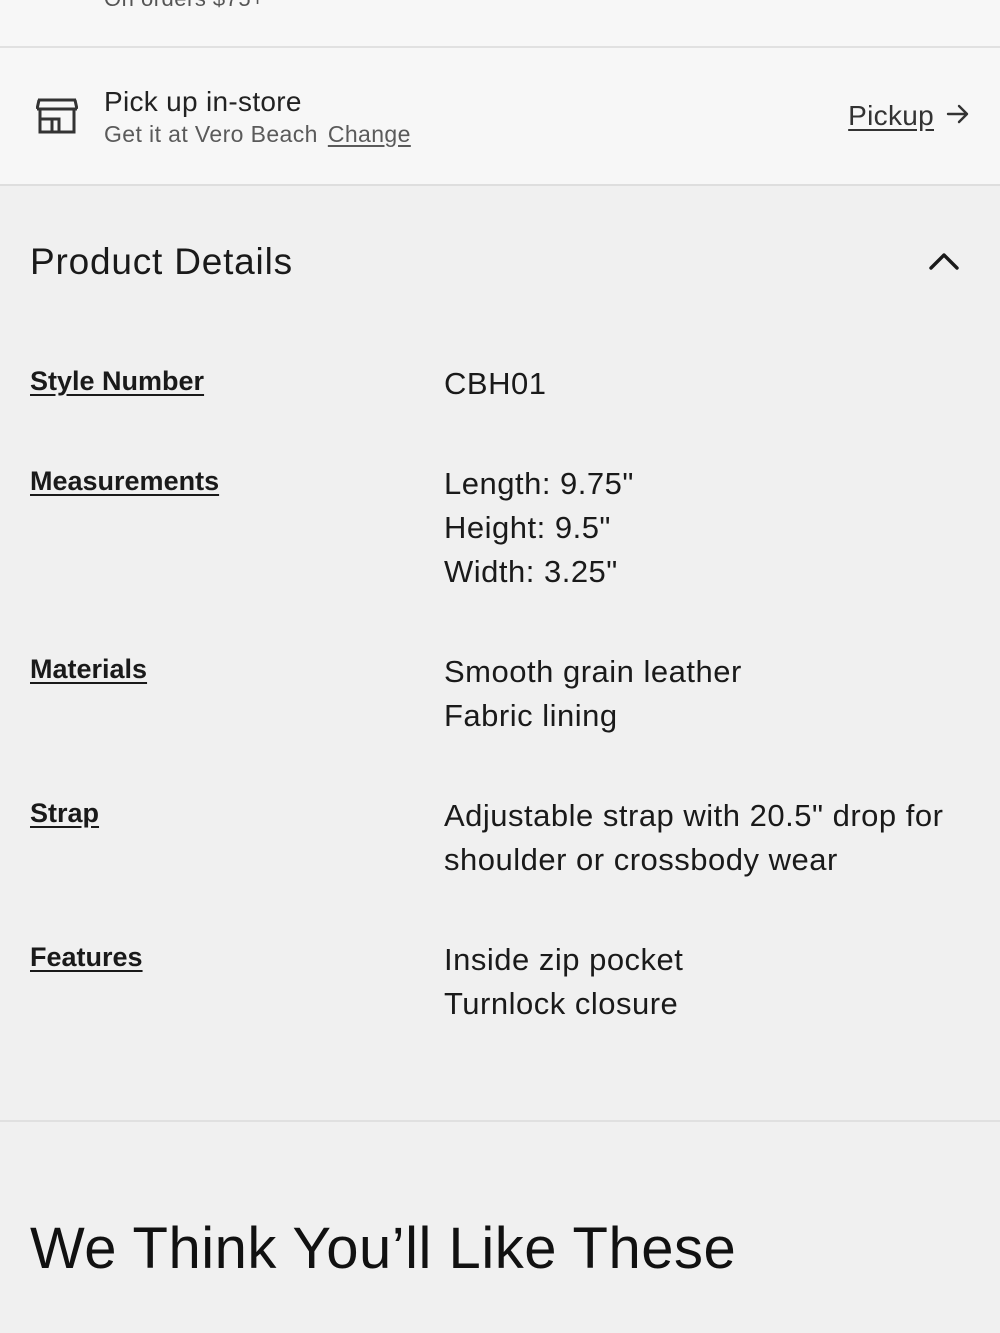  What do you see at coordinates (531, 571) in the screenshot?
I see `spec-value-line: Width: 3.25"` at bounding box center [531, 571].